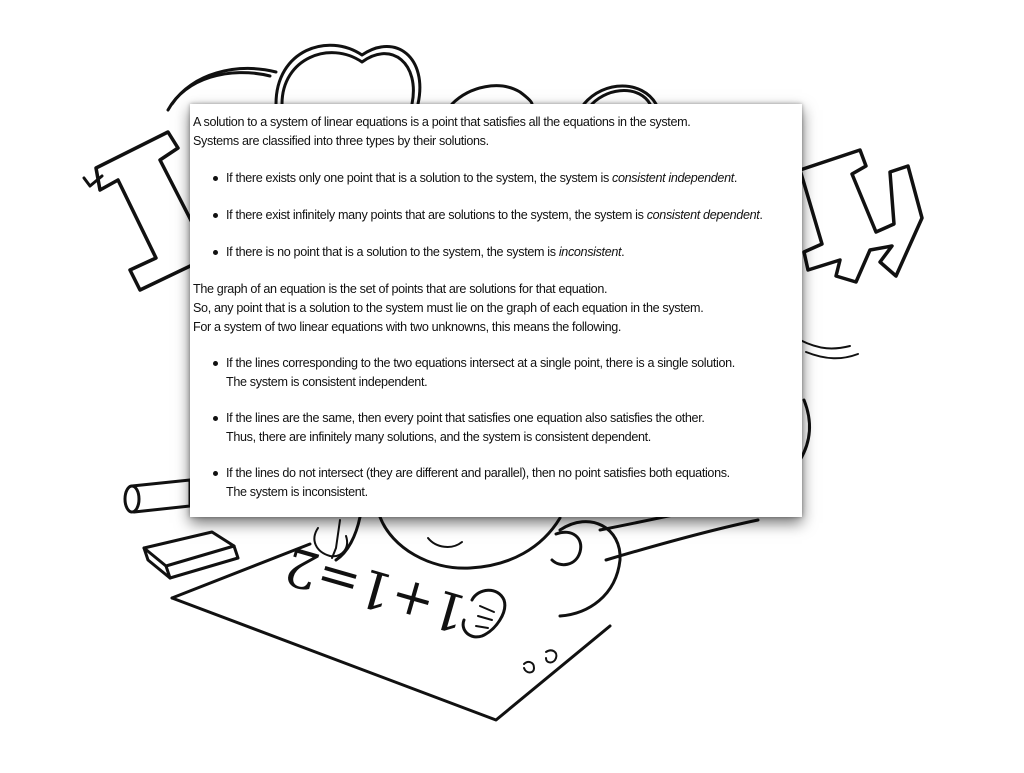  I want to click on list-item-term: consistent independent, so click(673, 178).